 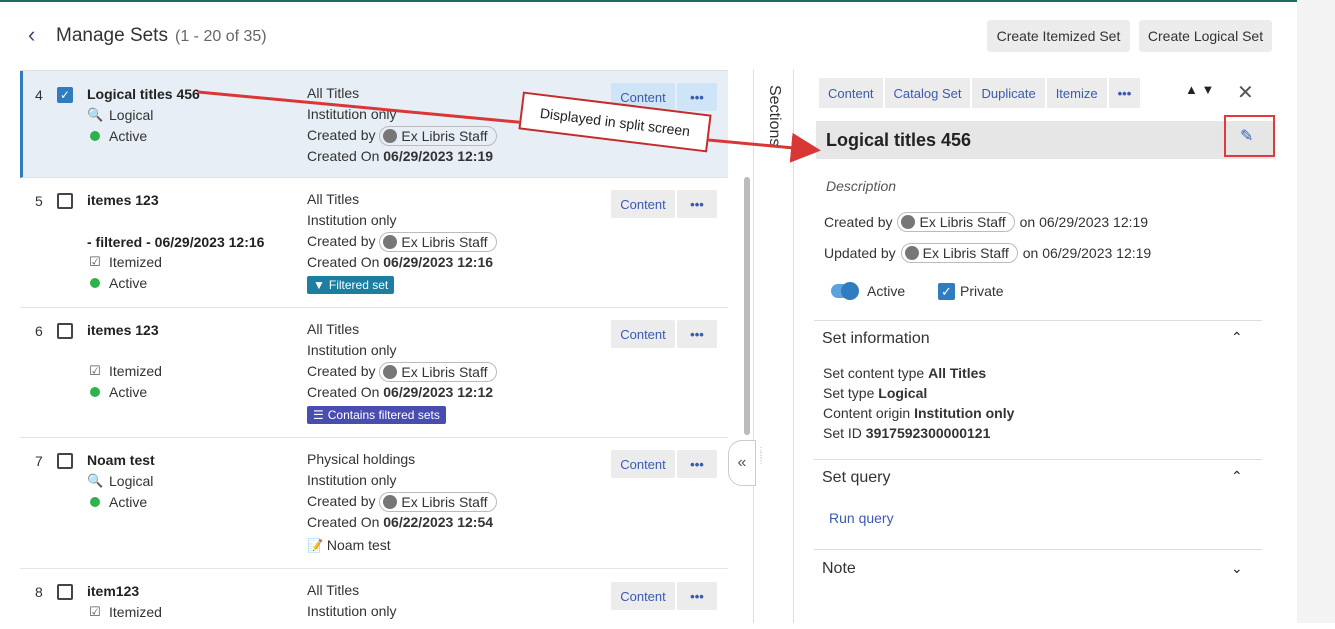 I want to click on layers-icon: ☰, so click(x=318, y=414).